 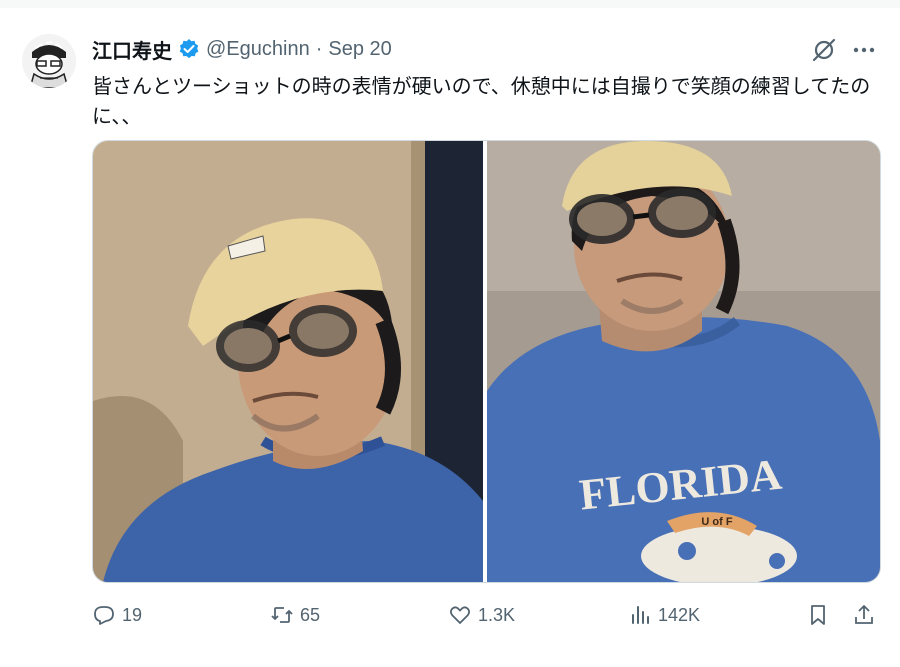 What do you see at coordinates (258, 49) in the screenshot?
I see `user-handle: @Eguchinn` at bounding box center [258, 49].